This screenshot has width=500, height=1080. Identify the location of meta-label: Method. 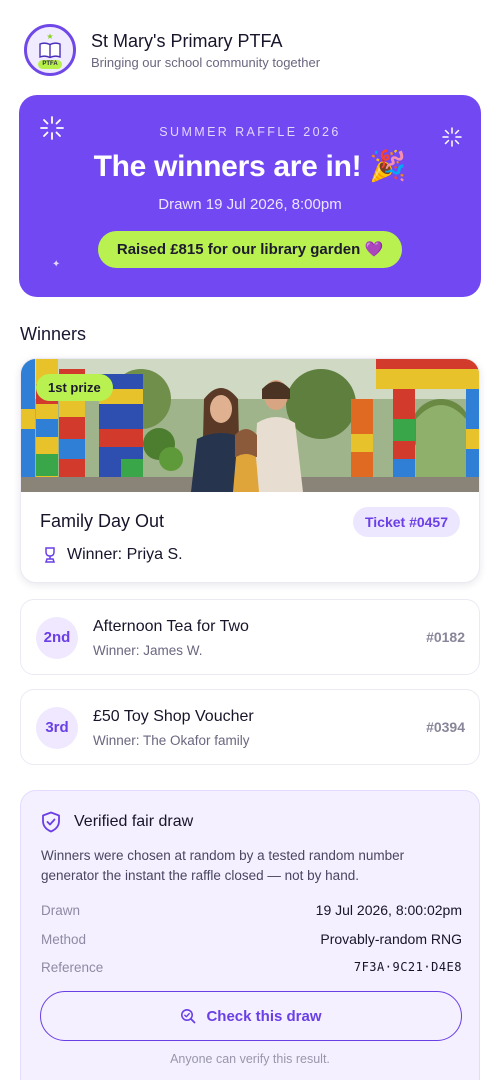
(64, 939).